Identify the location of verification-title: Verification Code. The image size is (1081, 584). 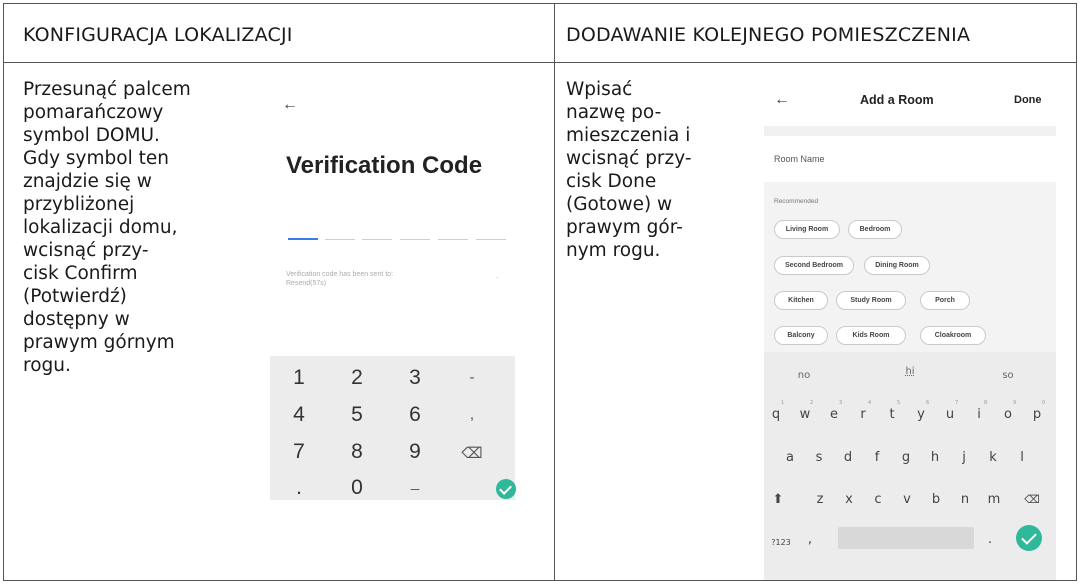
(384, 165).